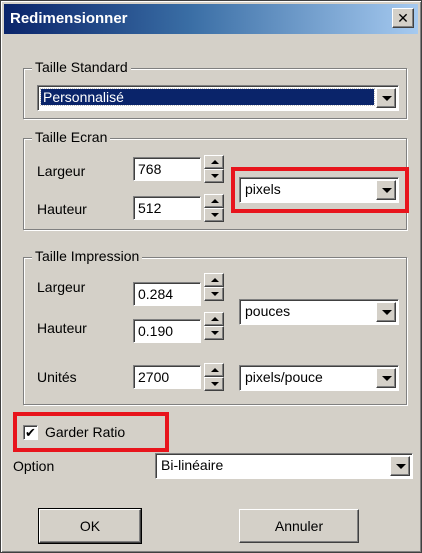  I want to click on option-dropdown-button, so click(400, 466).